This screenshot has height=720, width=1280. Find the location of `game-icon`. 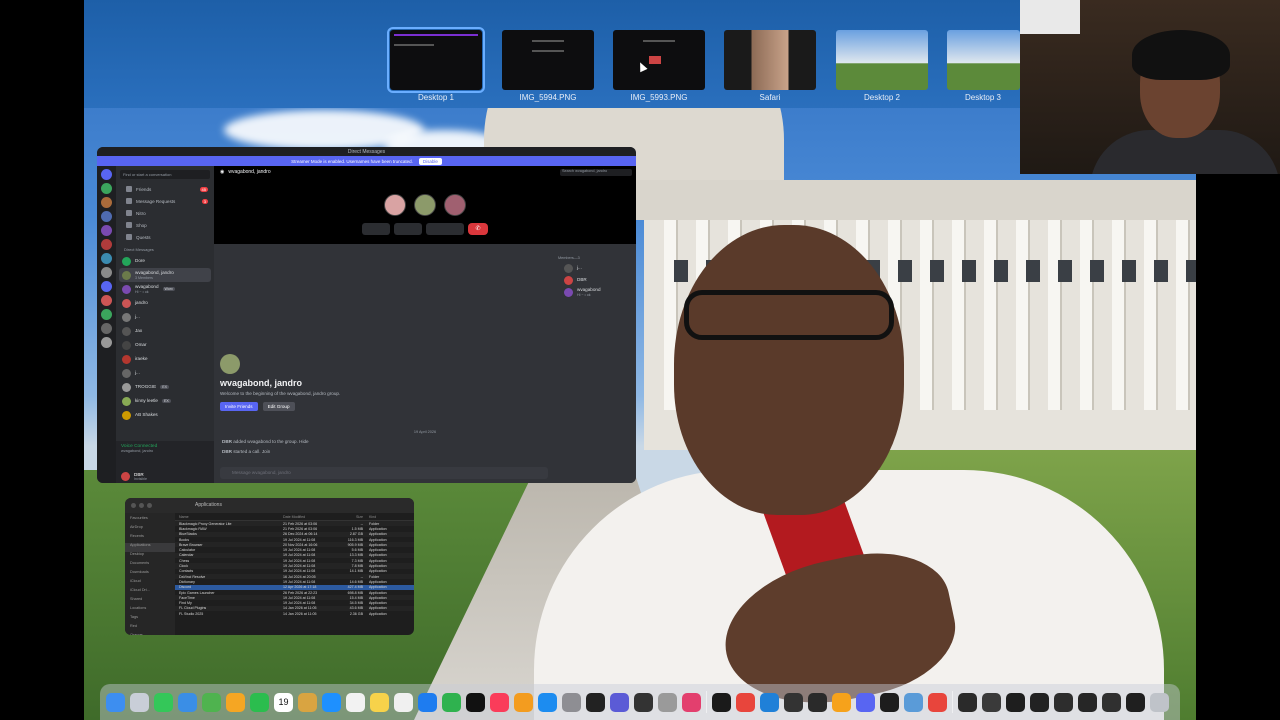

game-icon is located at coordinates (793, 702).